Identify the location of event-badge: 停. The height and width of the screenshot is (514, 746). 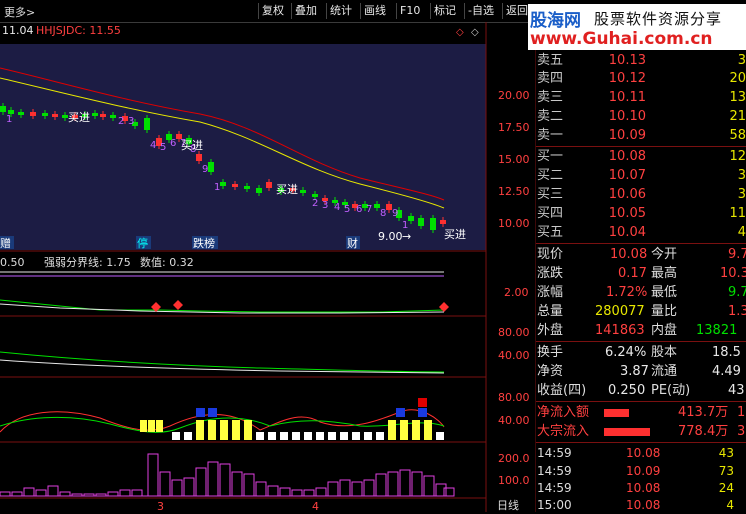
(142, 243).